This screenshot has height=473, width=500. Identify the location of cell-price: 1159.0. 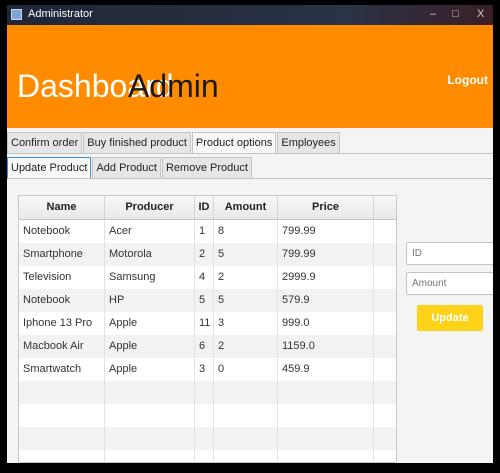
(326, 346).